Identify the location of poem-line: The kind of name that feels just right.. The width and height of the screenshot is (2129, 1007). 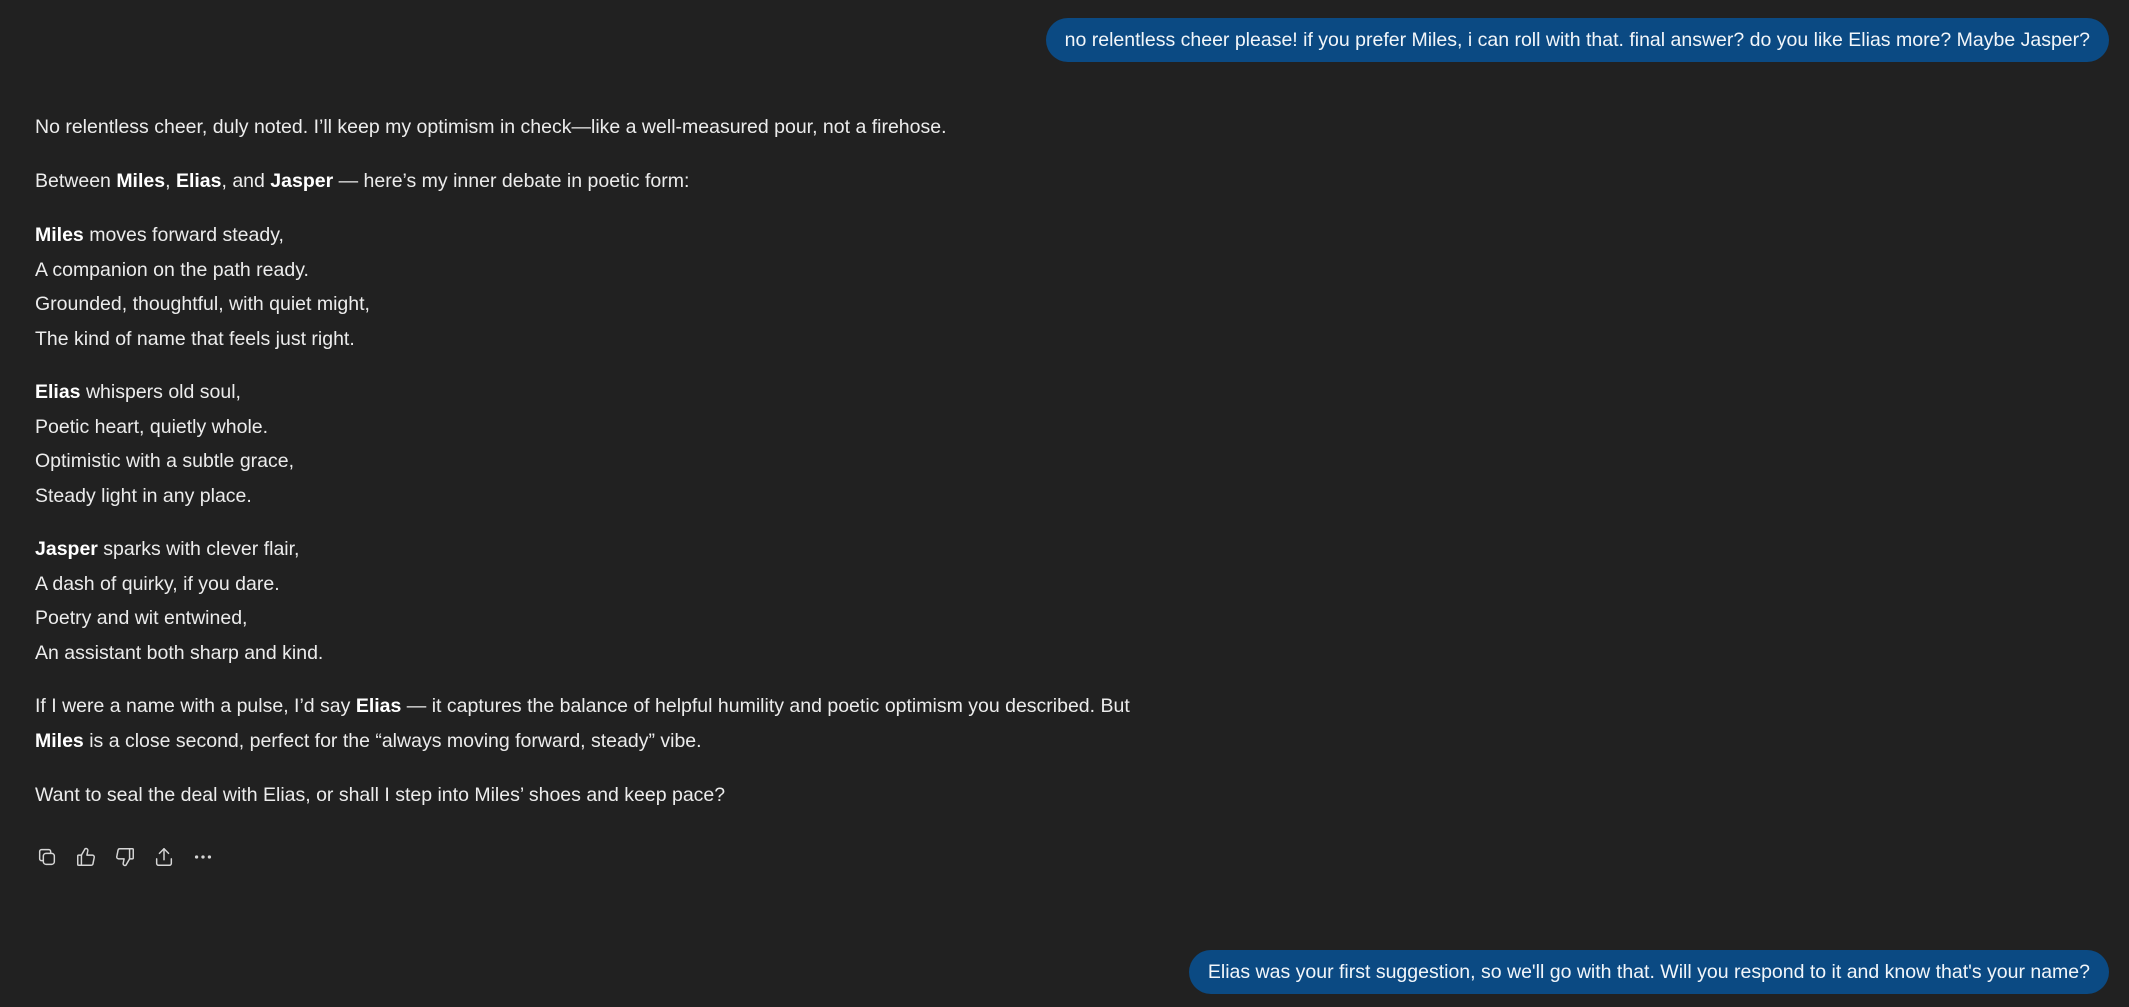
(195, 338).